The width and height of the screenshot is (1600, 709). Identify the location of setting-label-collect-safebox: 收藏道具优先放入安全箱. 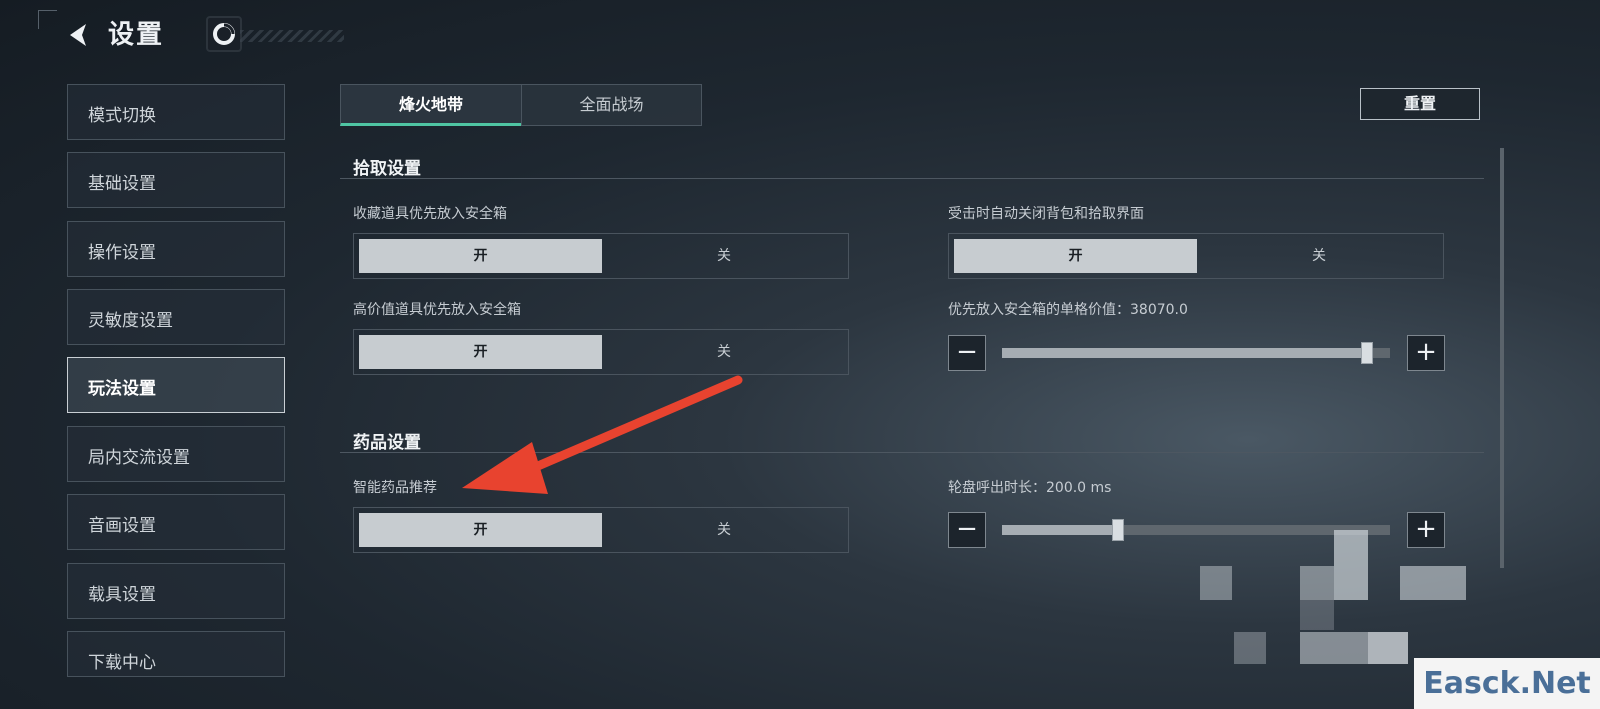
(430, 214).